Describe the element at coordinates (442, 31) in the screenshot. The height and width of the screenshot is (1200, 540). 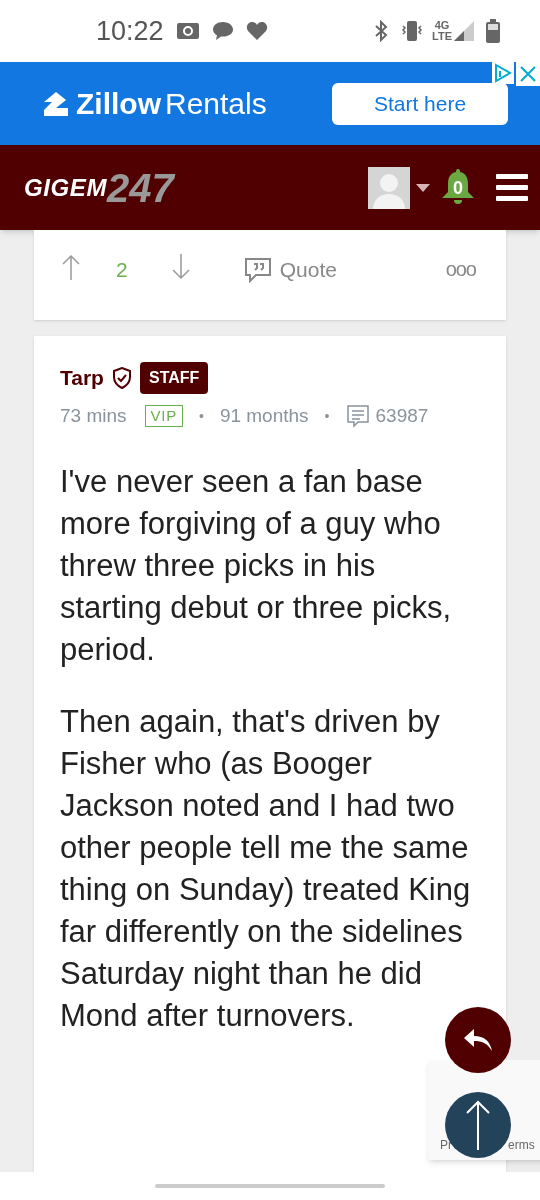
I see `network-label: 4G LTE` at that location.